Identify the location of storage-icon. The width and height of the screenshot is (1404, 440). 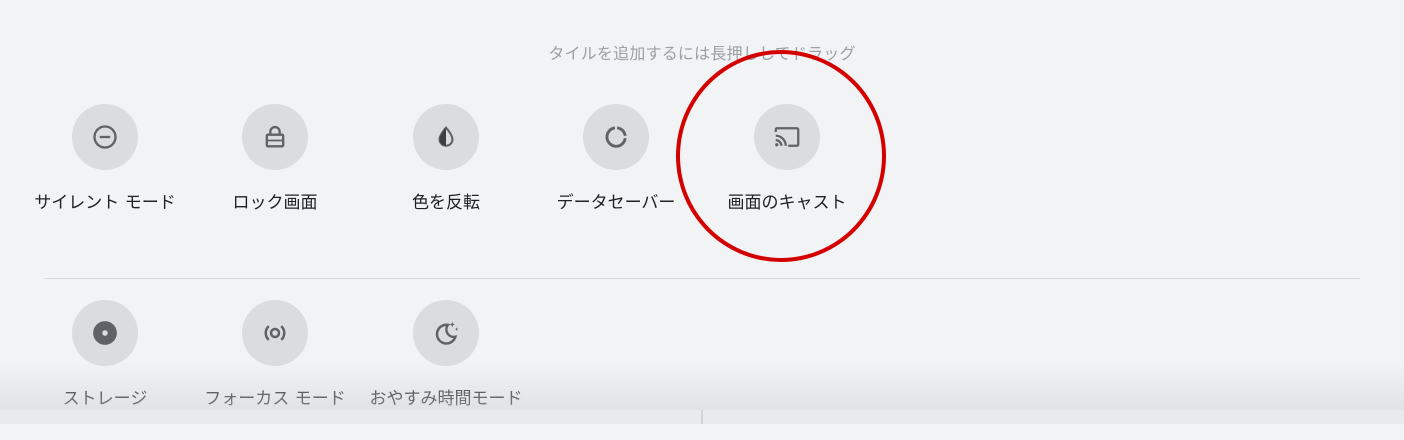
(105, 333).